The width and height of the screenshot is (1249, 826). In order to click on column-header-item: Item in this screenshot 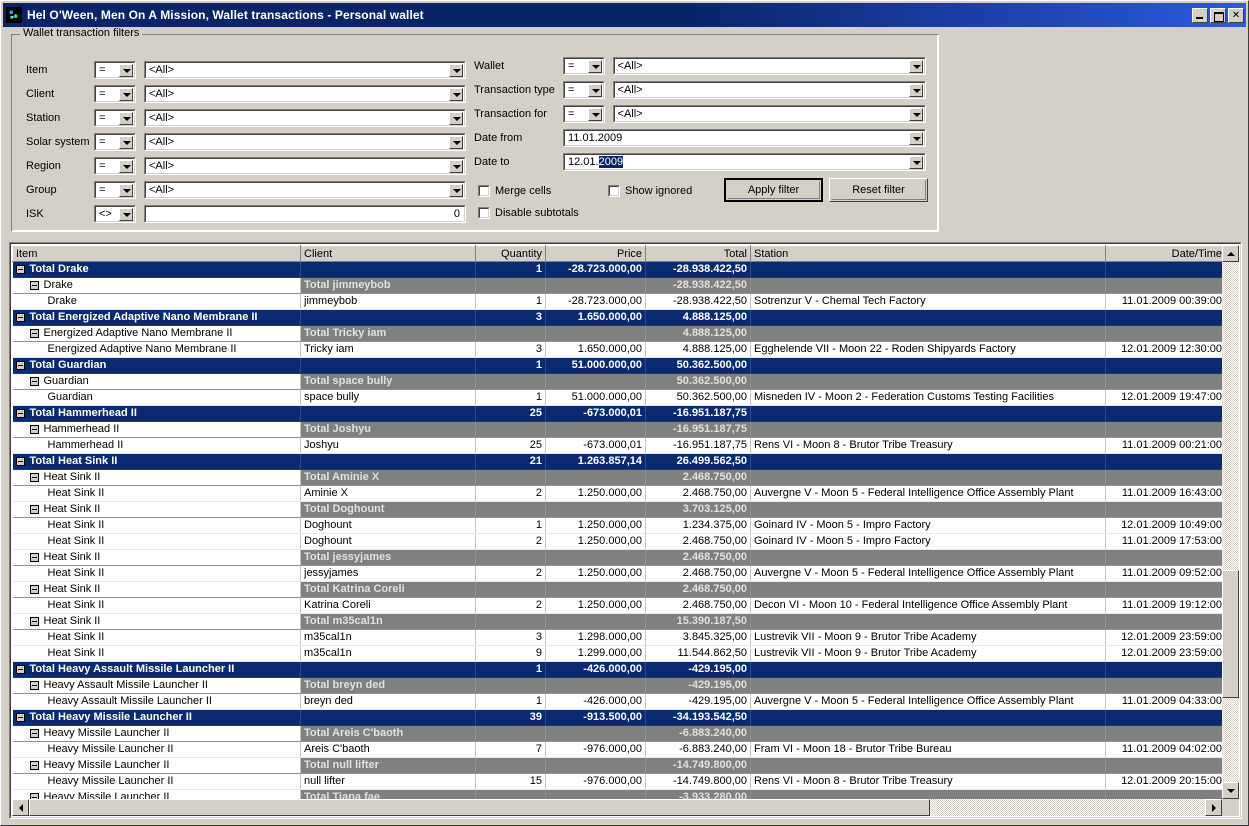, I will do `click(156, 253)`.